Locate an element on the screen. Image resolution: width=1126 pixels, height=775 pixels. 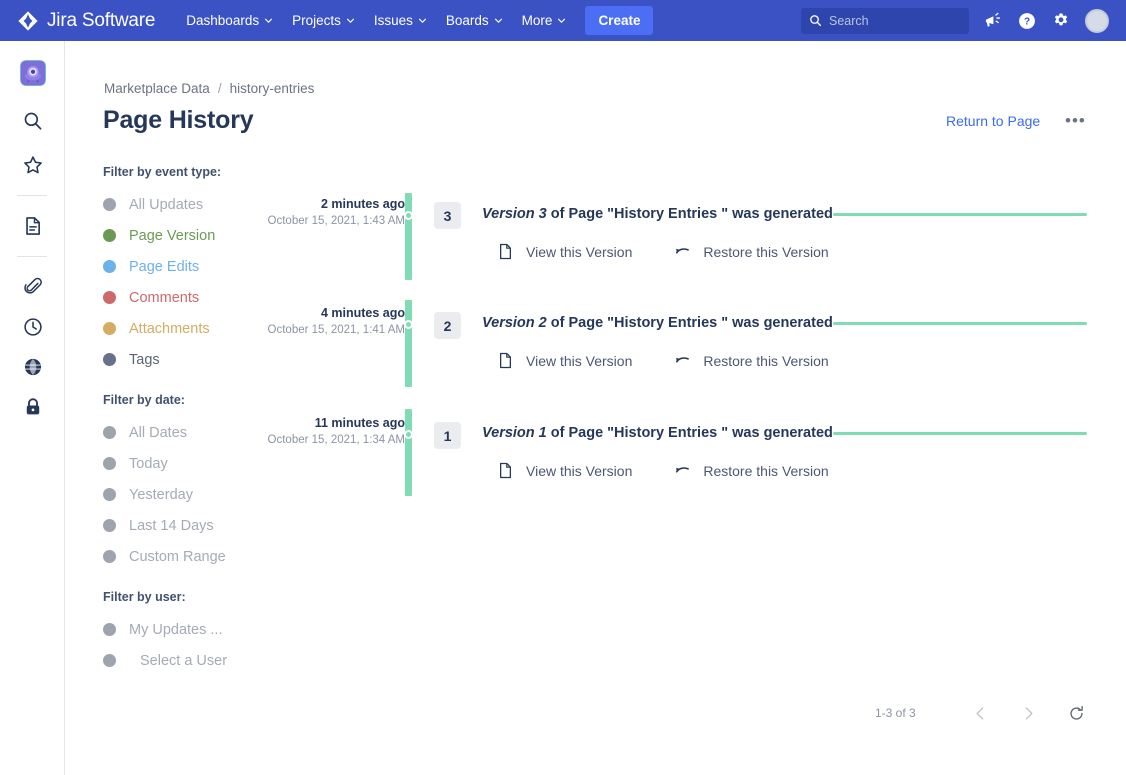
left-icon-rail is located at coordinates (32, 408).